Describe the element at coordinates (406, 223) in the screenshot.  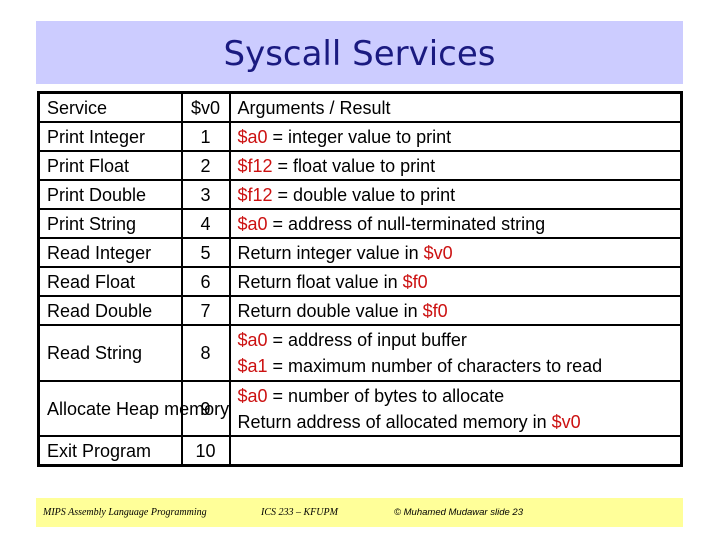
I see `argument-text: = address of null-terminated string` at that location.